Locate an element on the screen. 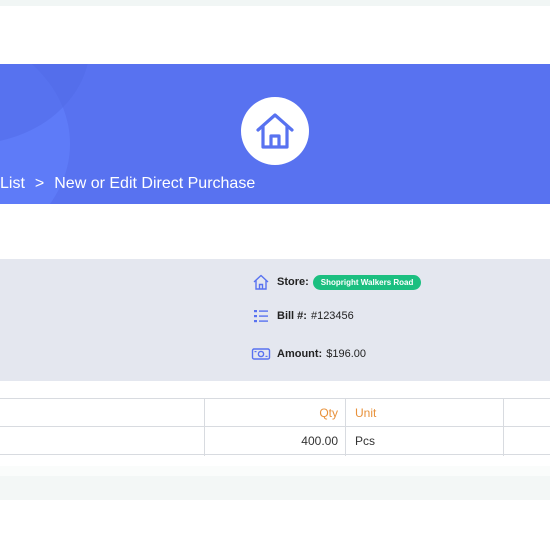 This screenshot has width=550, height=550. table-header-row: Qty Unit is located at coordinates (275, 413).